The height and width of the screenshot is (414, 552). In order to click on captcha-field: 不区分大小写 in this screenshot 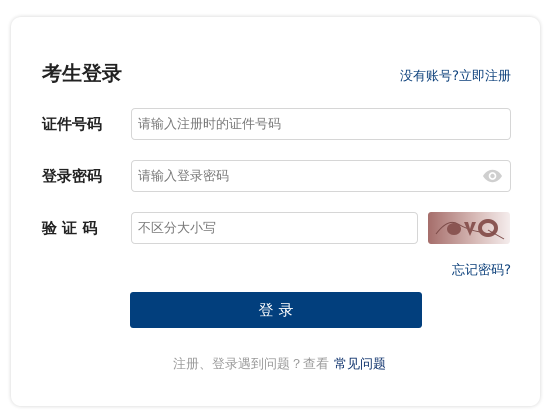, I will do `click(274, 228)`.